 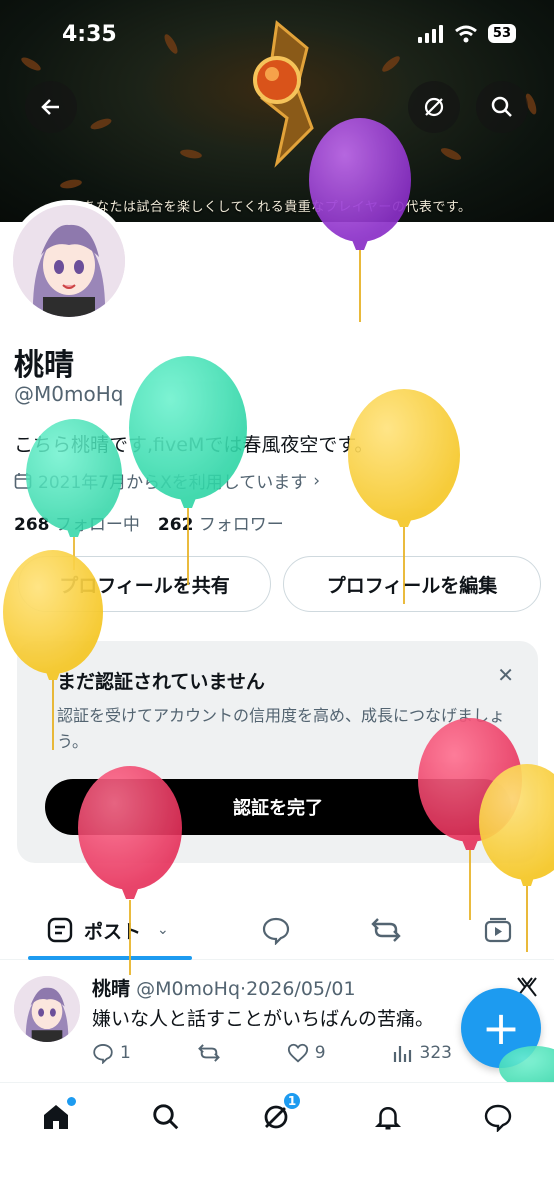 What do you see at coordinates (263, 1019) in the screenshot?
I see `post-text: 嫌いな人と話すことがいちばんの苦痛。` at bounding box center [263, 1019].